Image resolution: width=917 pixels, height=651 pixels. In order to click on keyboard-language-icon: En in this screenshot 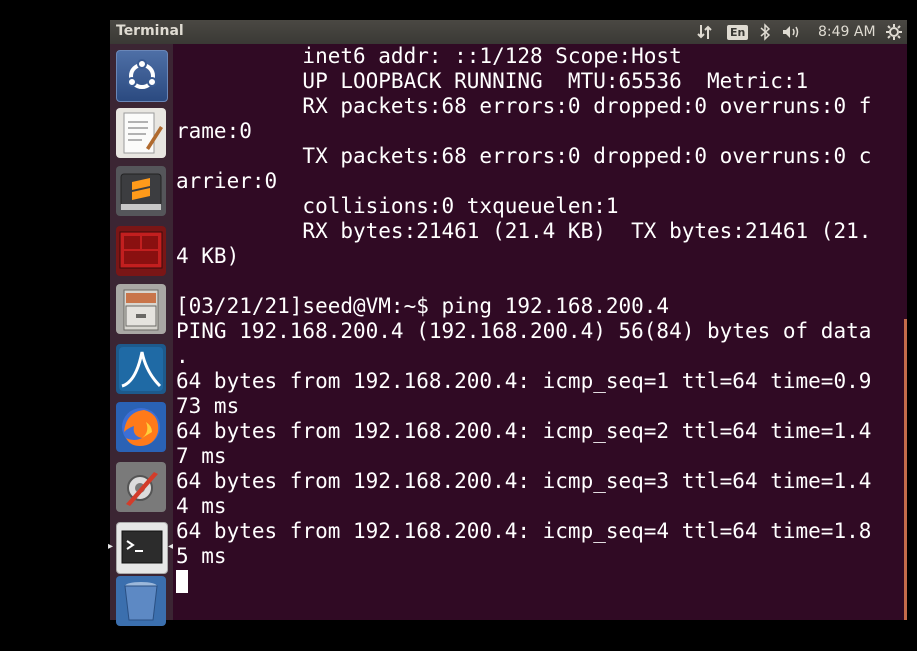, I will do `click(738, 32)`.